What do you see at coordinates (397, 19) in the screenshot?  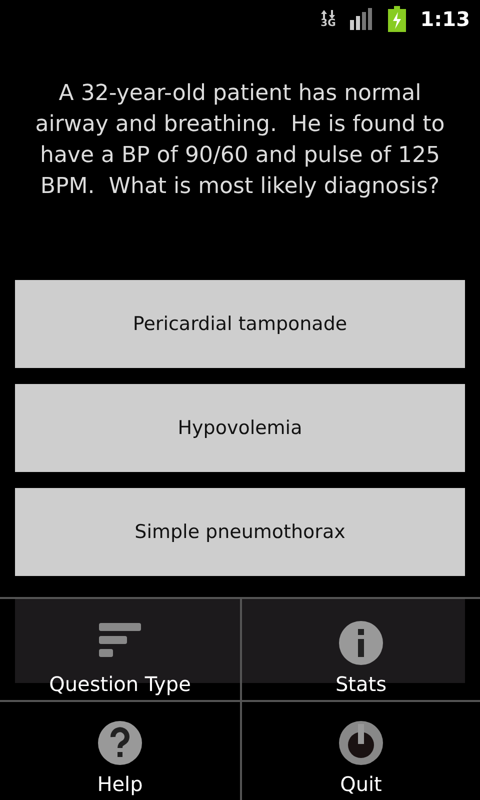 I see `battery-charging-icon` at bounding box center [397, 19].